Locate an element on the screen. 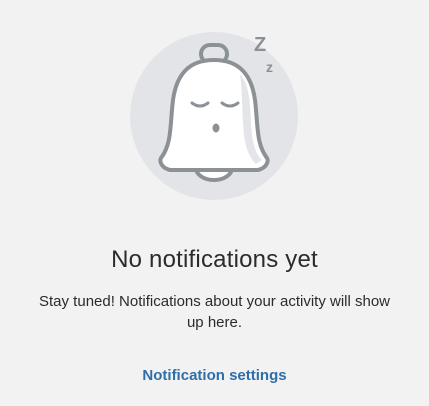 This screenshot has height=406, width=429. bell-mouth is located at coordinates (216, 128).